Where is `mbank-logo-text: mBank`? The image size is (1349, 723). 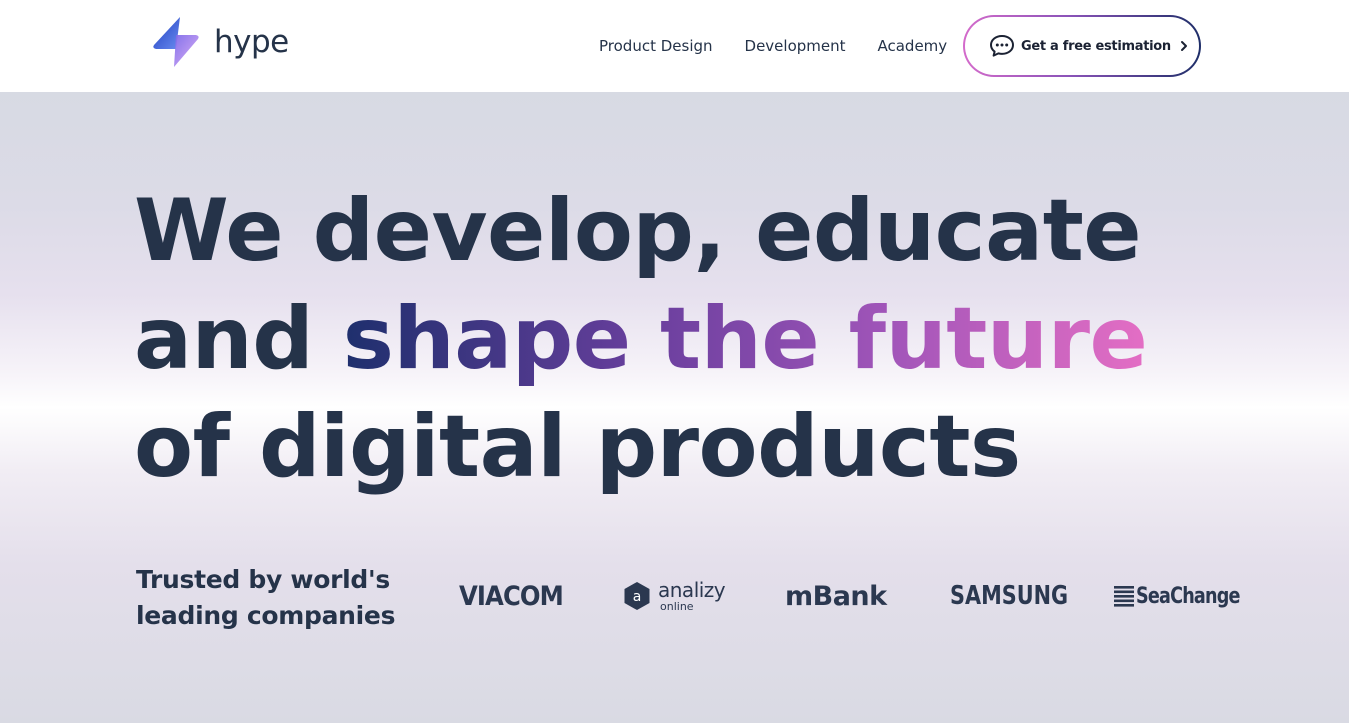 mbank-logo-text: mBank is located at coordinates (836, 596).